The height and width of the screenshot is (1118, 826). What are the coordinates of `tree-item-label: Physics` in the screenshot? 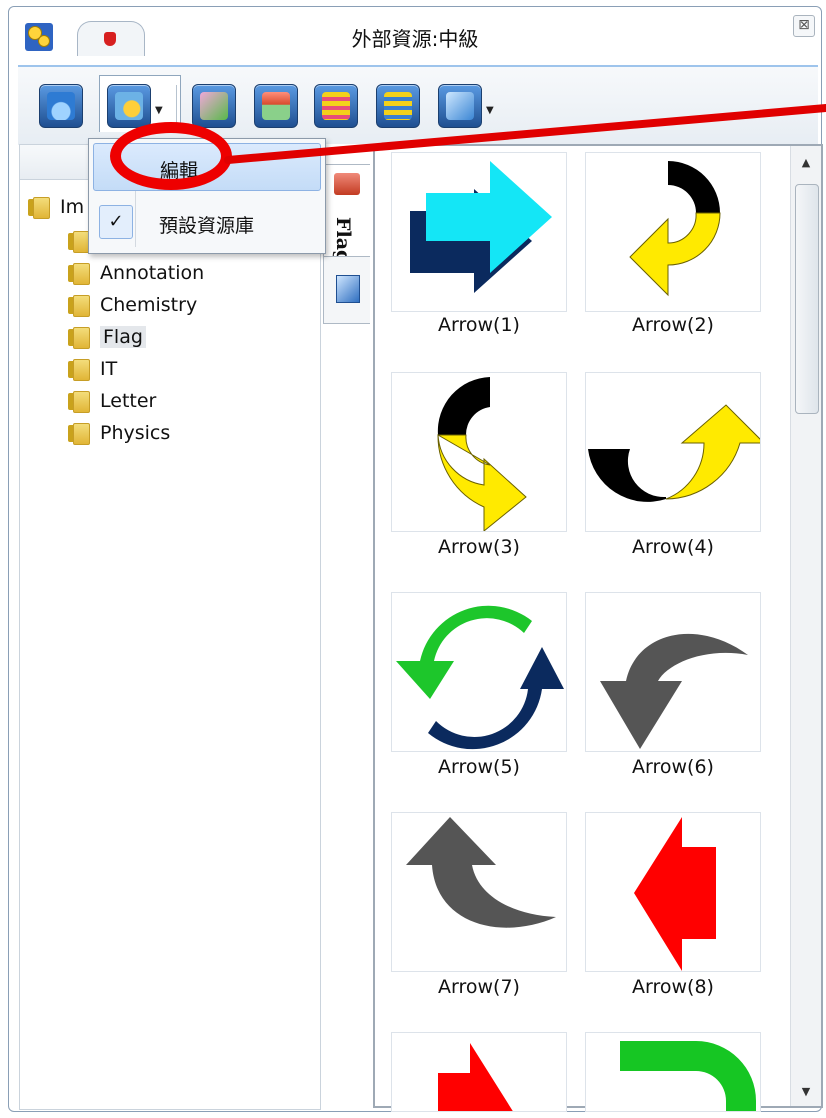 It's located at (135, 433).